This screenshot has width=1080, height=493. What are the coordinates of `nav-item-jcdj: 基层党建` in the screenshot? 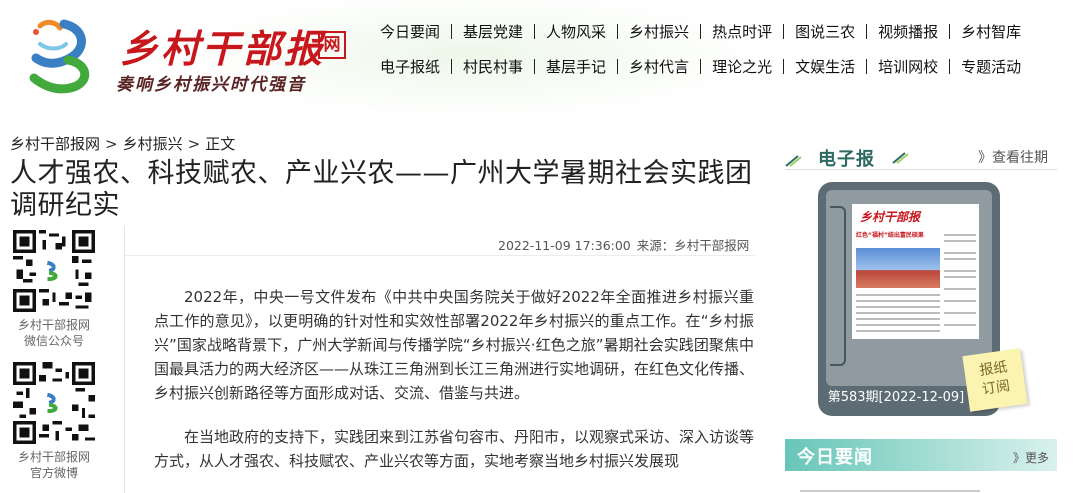 It's located at (493, 31).